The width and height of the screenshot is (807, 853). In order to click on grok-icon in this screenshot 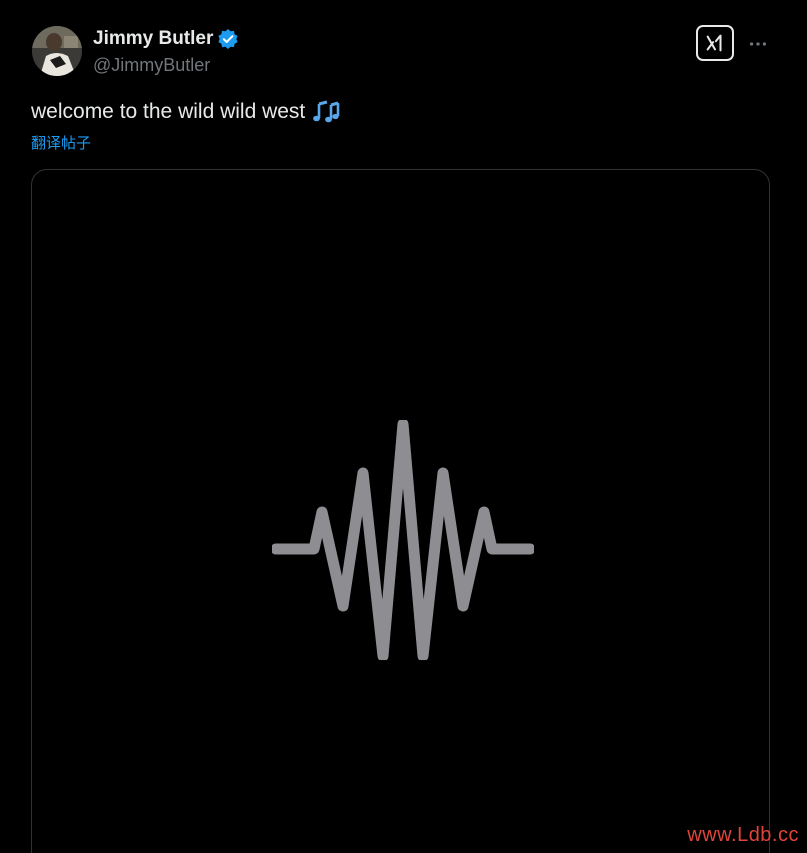, I will do `click(714, 43)`.